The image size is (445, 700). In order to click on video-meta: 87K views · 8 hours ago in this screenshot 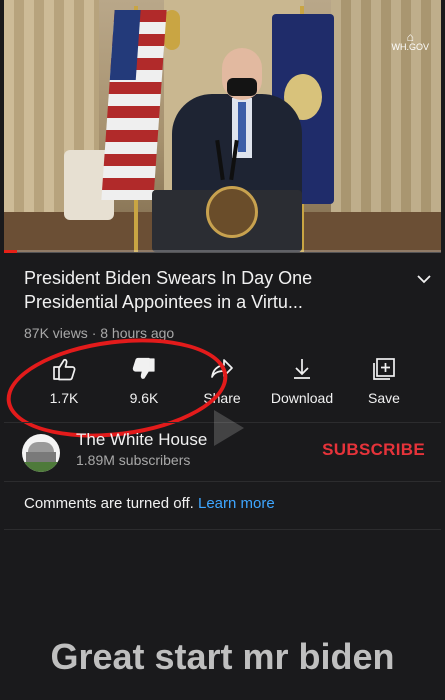, I will do `click(99, 333)`.